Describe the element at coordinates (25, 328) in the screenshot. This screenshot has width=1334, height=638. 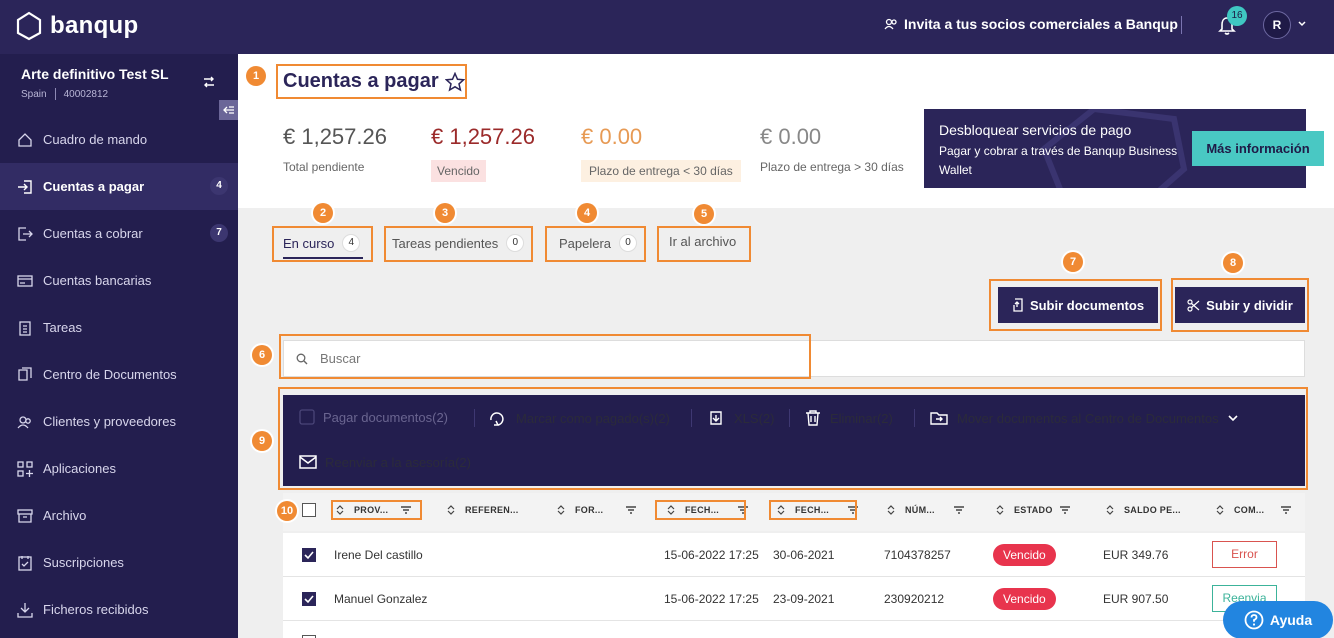
I see `clipboard-icon` at that location.